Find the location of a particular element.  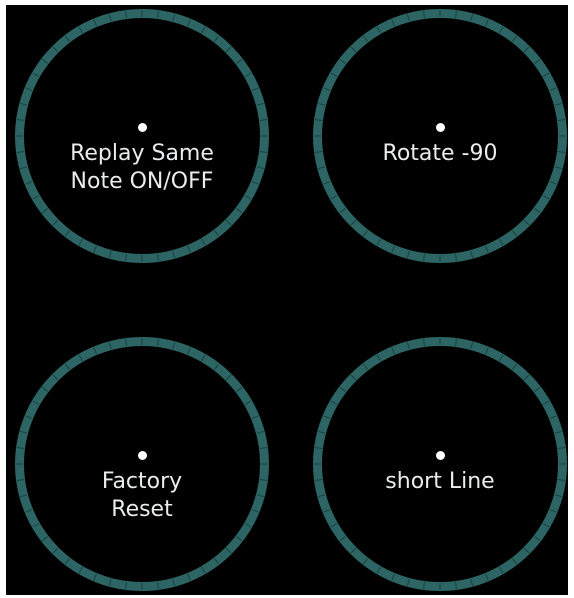

knob-label: Rotate -90 is located at coordinates (440, 153).